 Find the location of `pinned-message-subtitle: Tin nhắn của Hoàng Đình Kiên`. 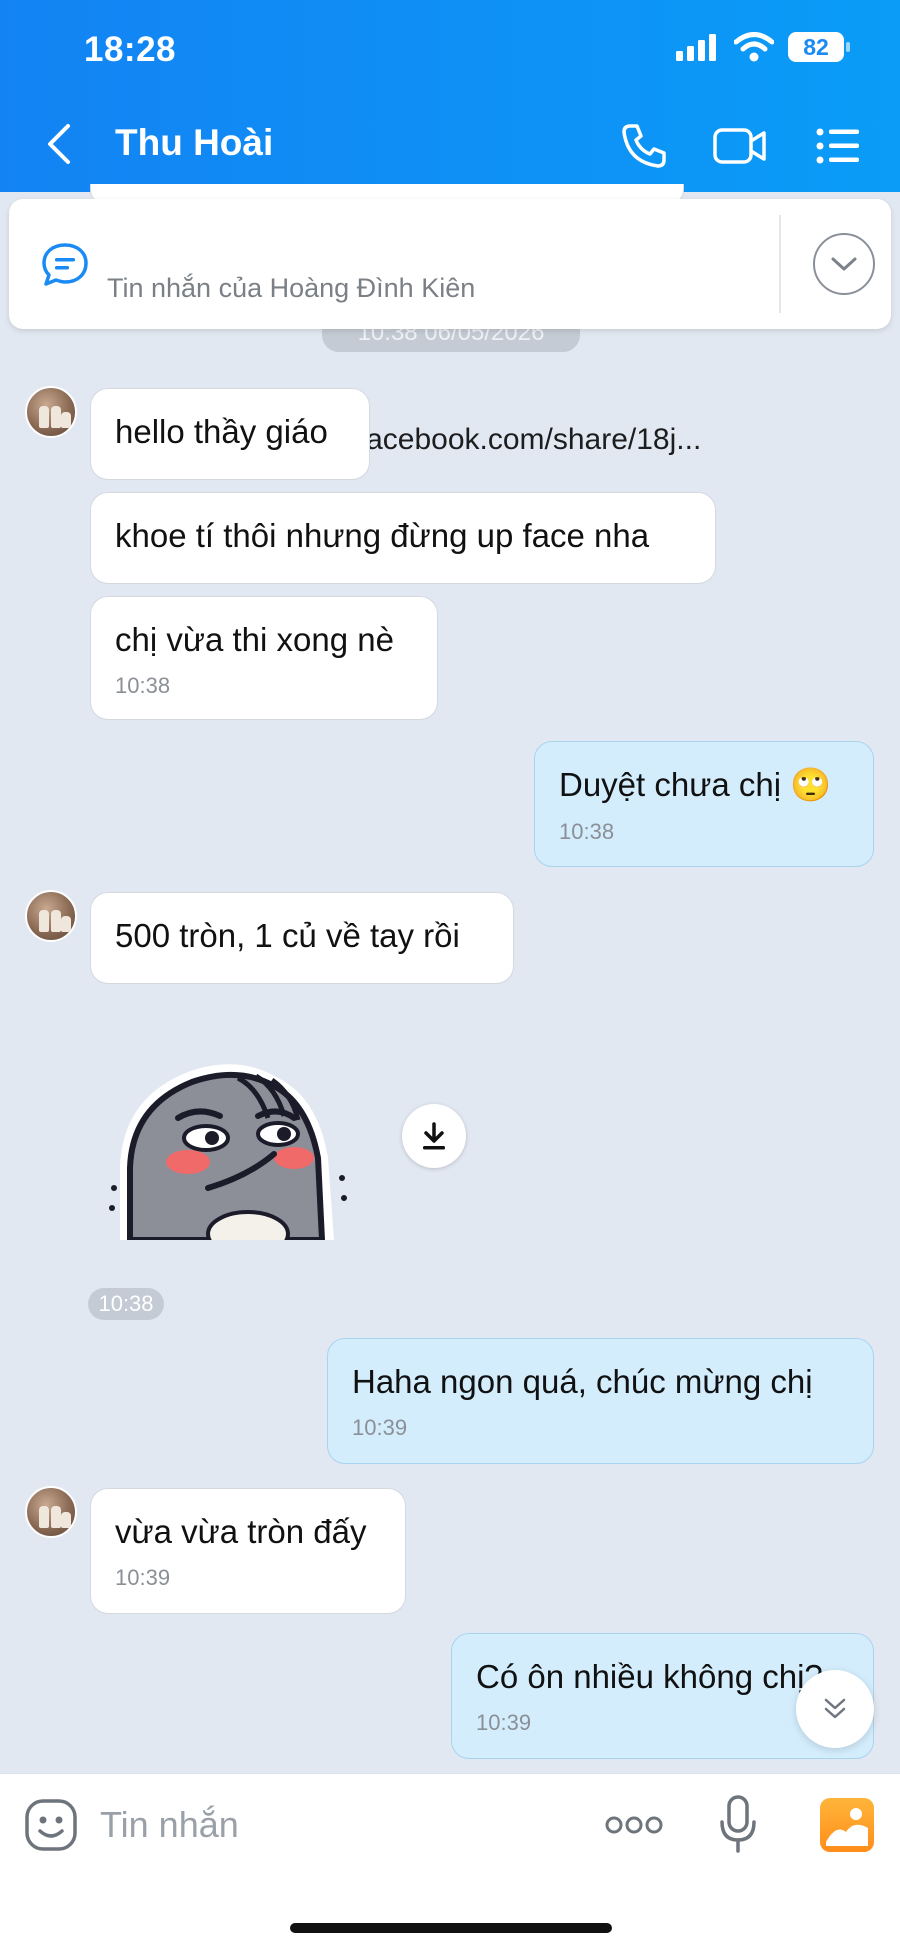

pinned-message-subtitle: Tin nhắn của Hoàng Đình Kiên is located at coordinates (291, 288).